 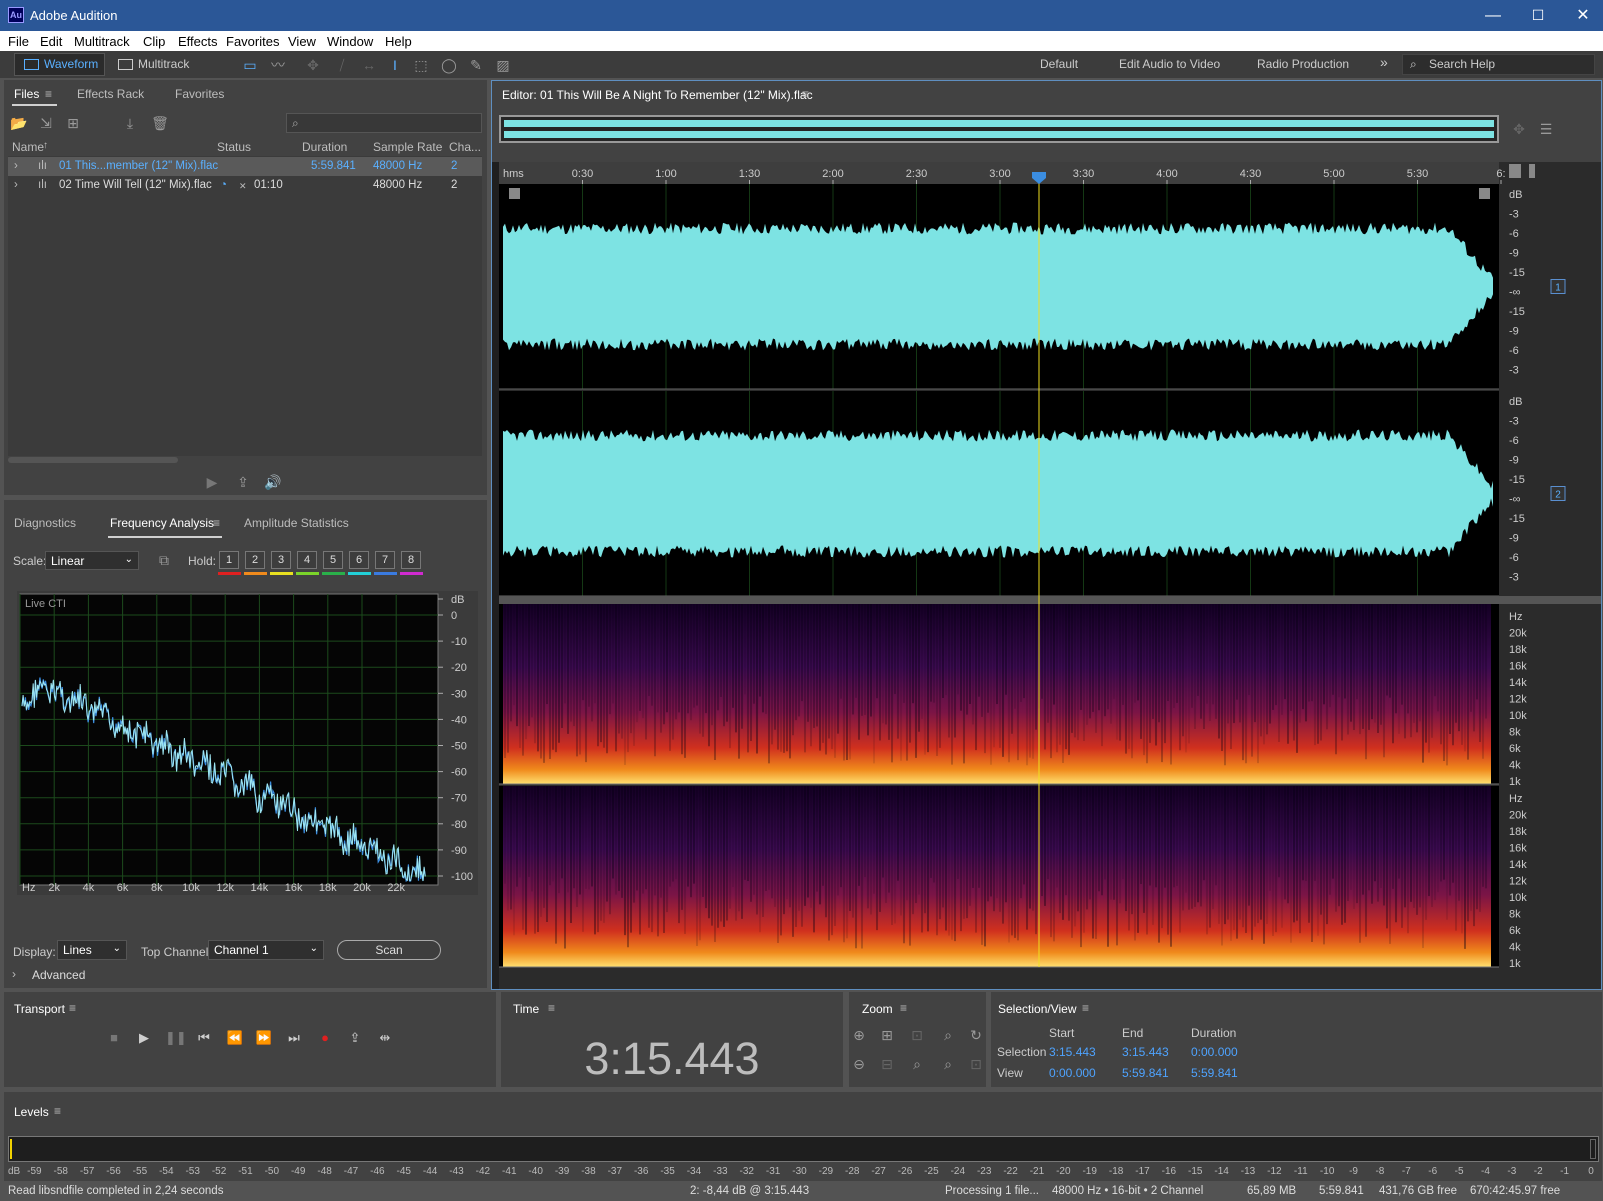 What do you see at coordinates (51, 41) in the screenshot?
I see `menu-edit: Edit` at bounding box center [51, 41].